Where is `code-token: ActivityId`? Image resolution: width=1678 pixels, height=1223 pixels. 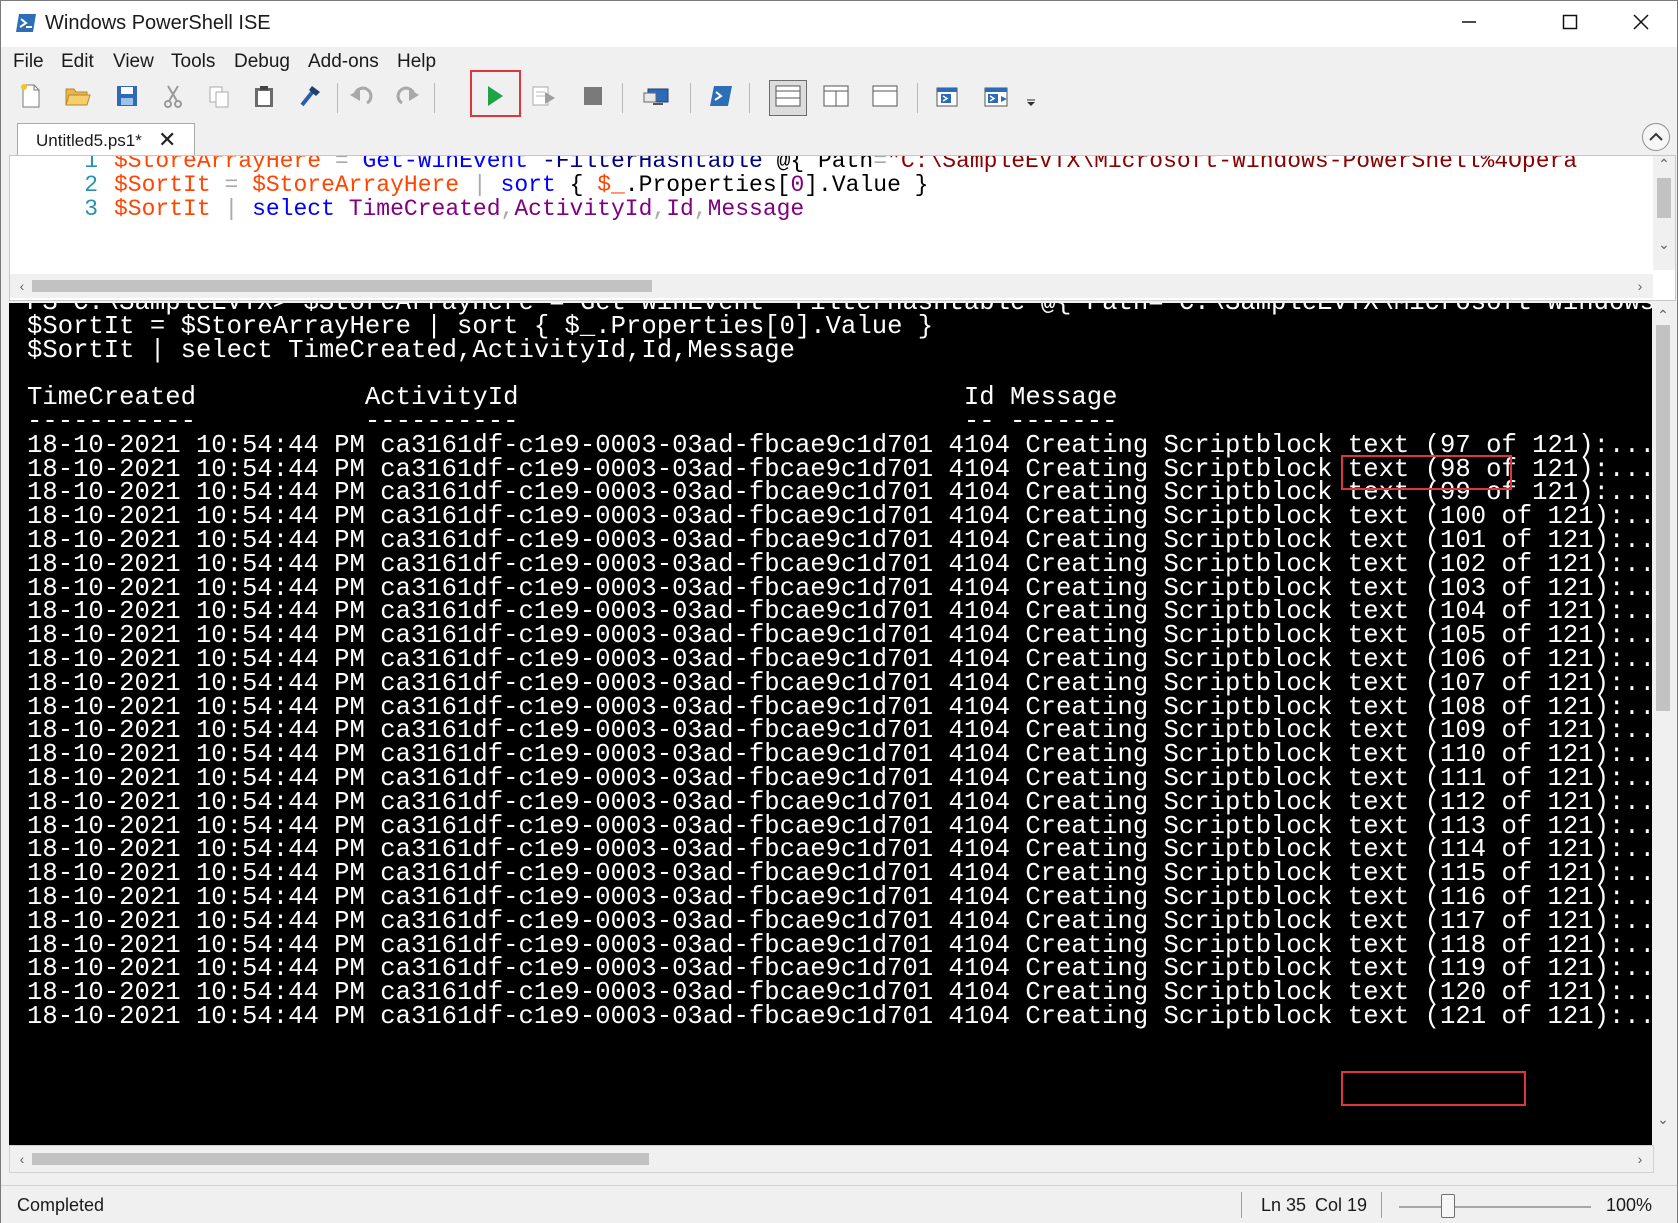
code-token: ActivityId is located at coordinates (583, 209).